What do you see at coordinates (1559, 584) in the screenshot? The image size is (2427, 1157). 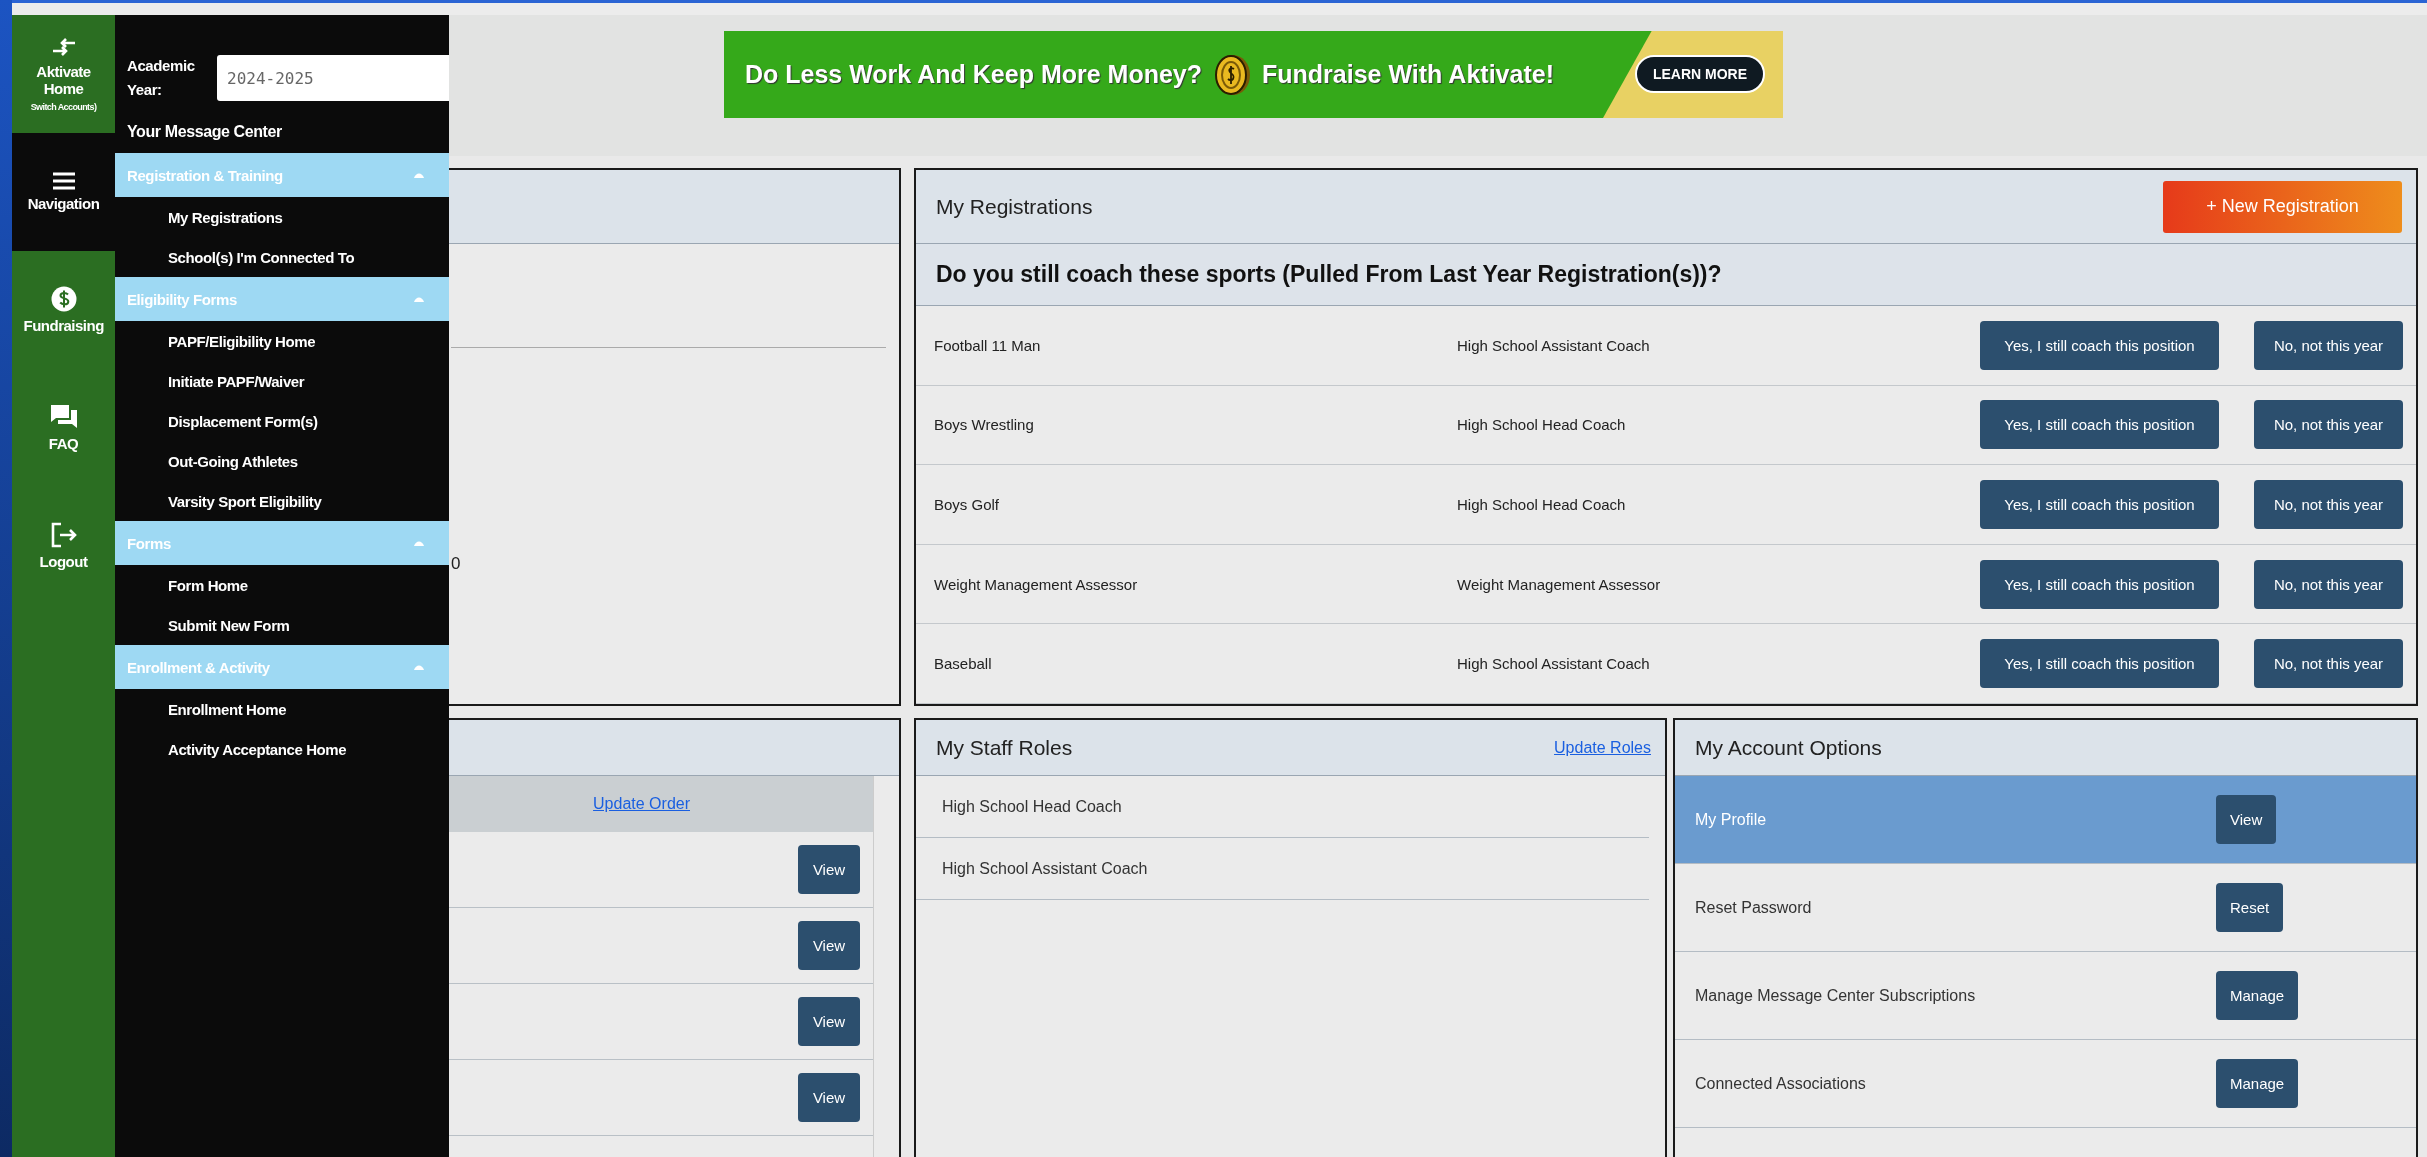 I see `role-name: Weight Management Assessor` at bounding box center [1559, 584].